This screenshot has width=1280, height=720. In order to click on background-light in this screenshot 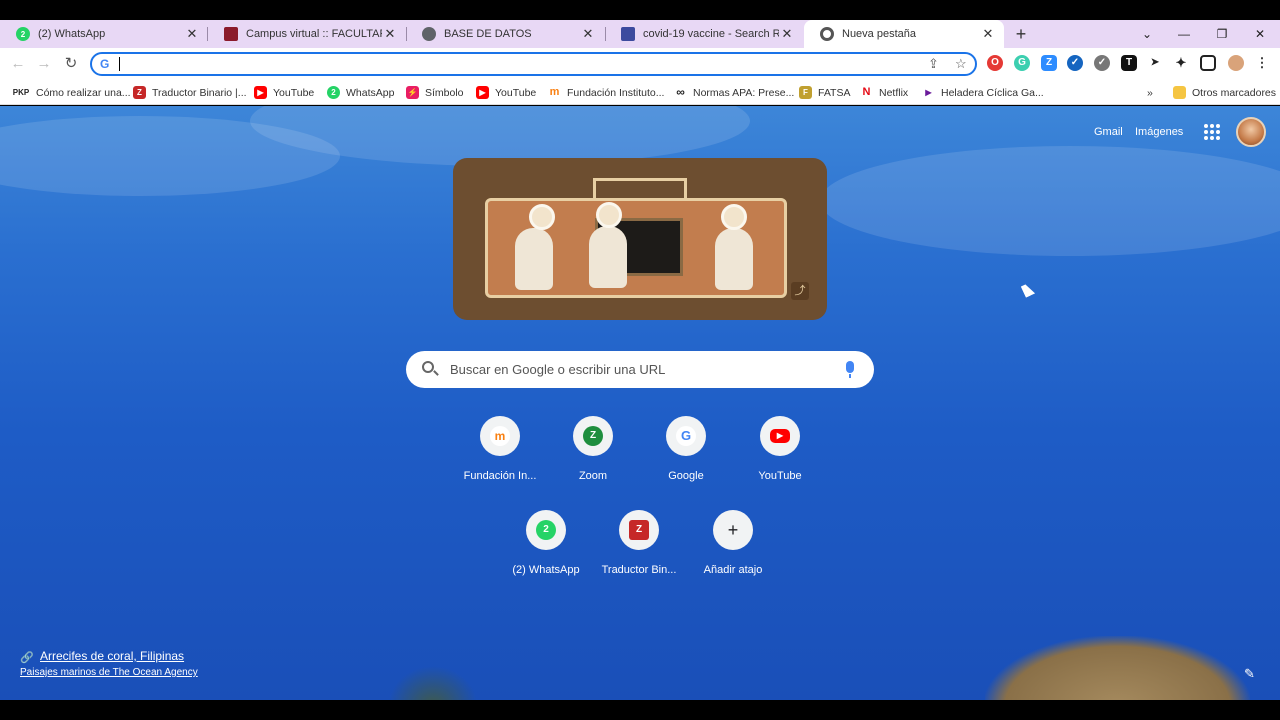, I will do `click(1050, 201)`.